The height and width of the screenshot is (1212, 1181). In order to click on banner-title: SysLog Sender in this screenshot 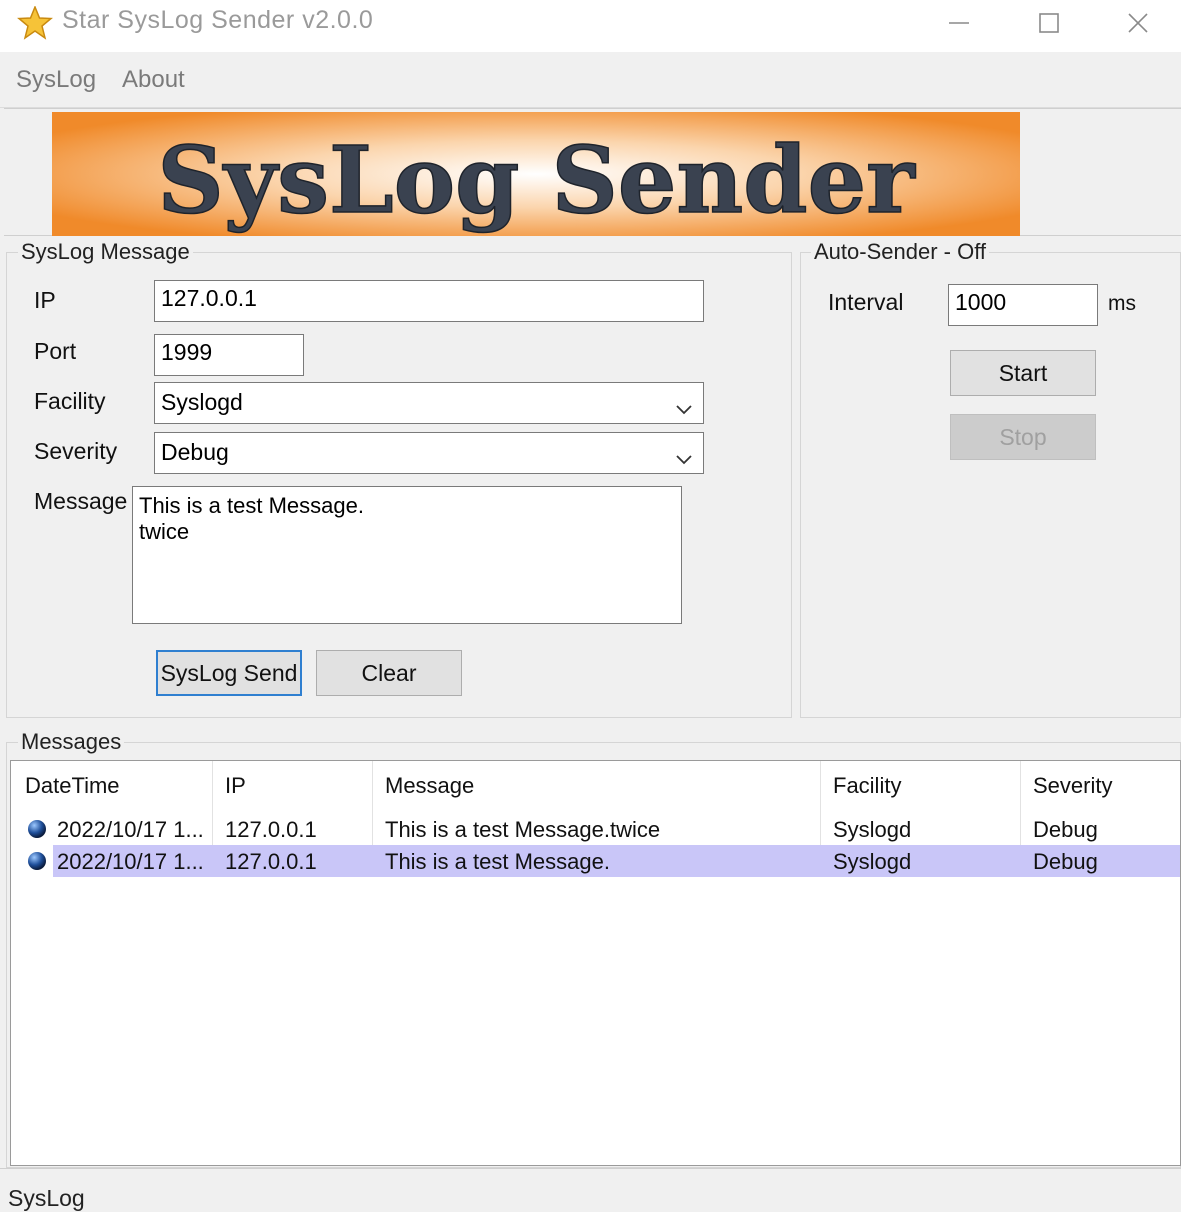, I will do `click(536, 180)`.